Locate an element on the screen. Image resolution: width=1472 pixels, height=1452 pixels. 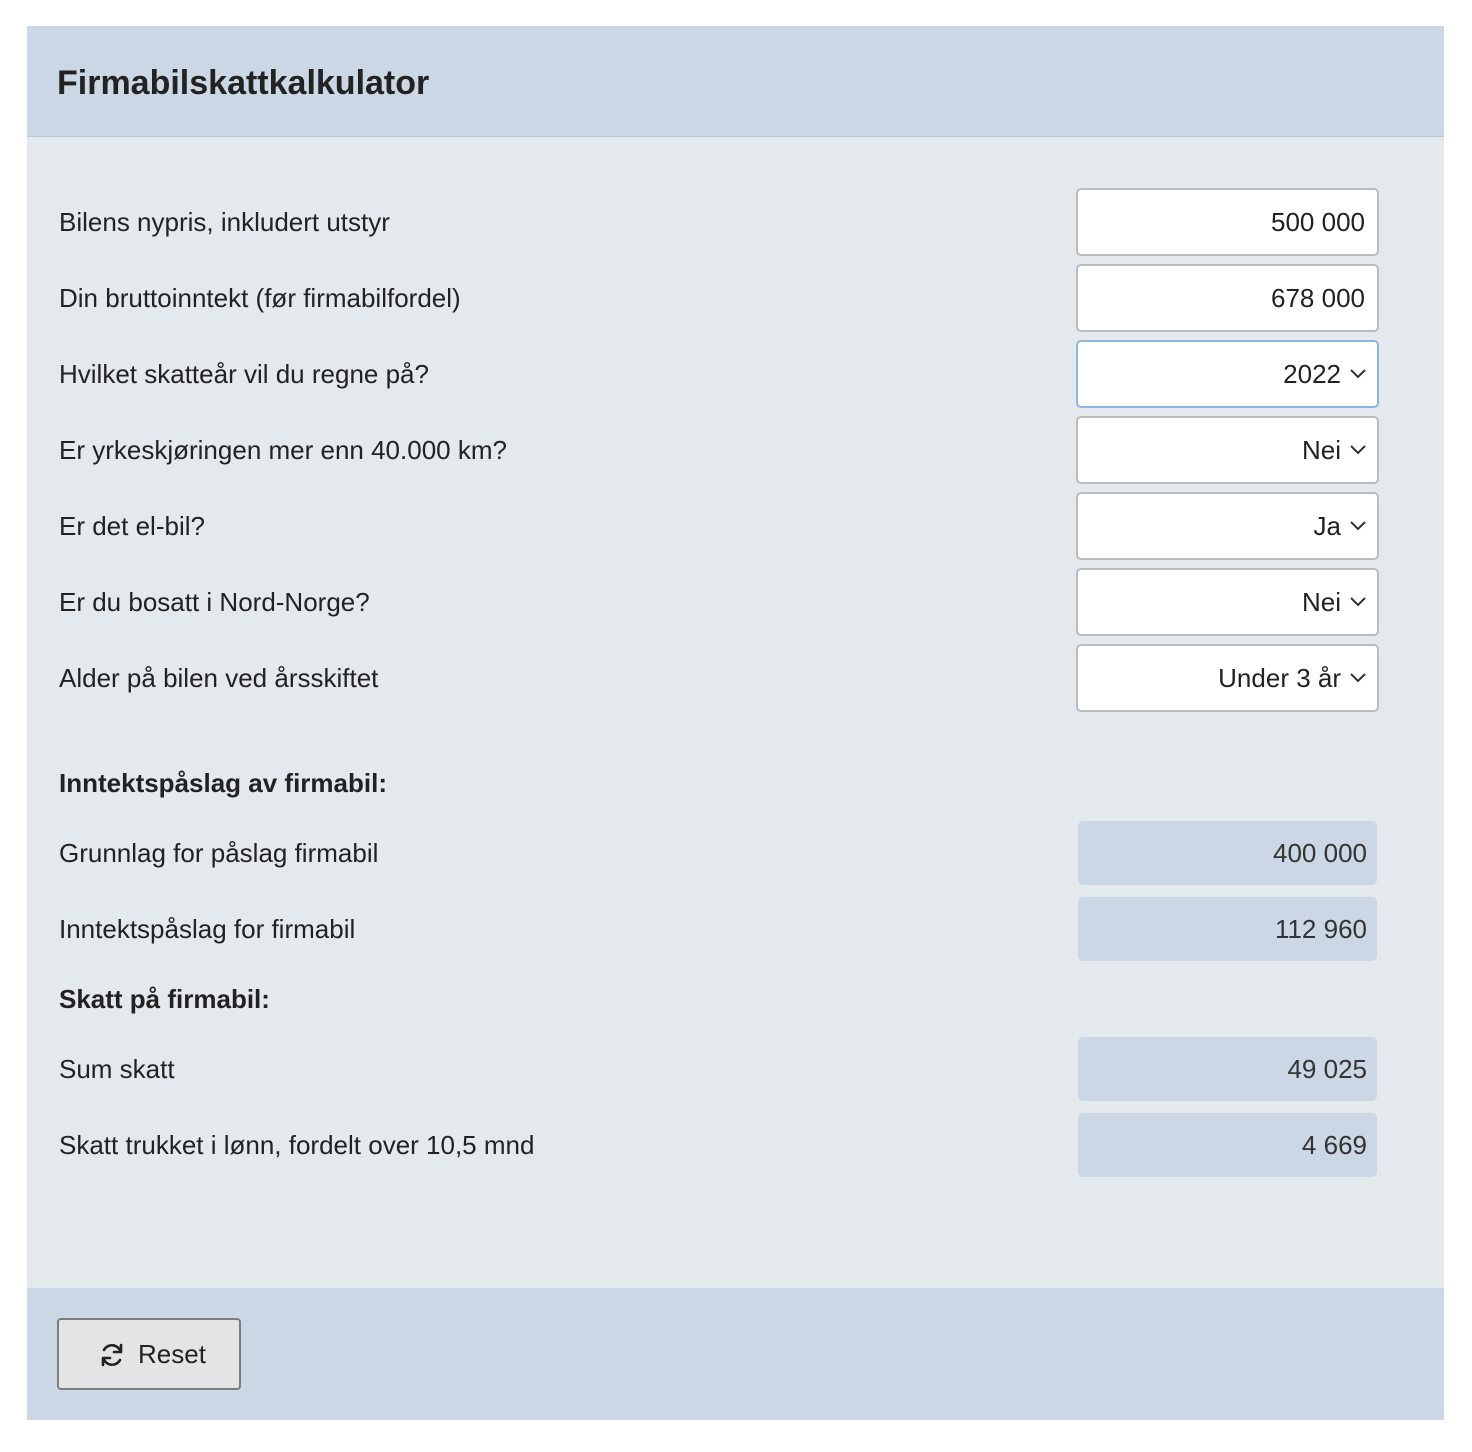
total-tax-output: 49 025 is located at coordinates (1227, 1069).